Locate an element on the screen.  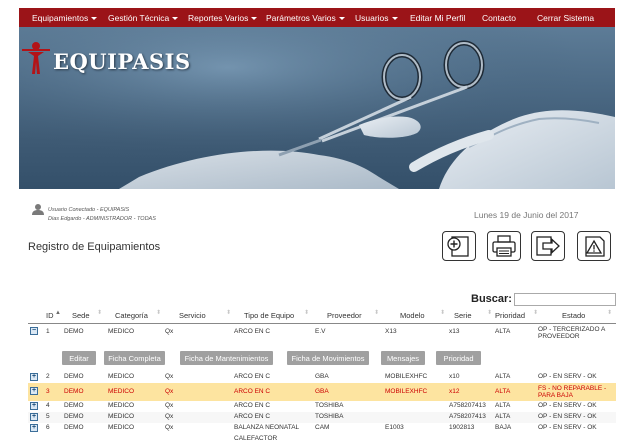
col-header-label: Prioridad is located at coordinates (510, 315).